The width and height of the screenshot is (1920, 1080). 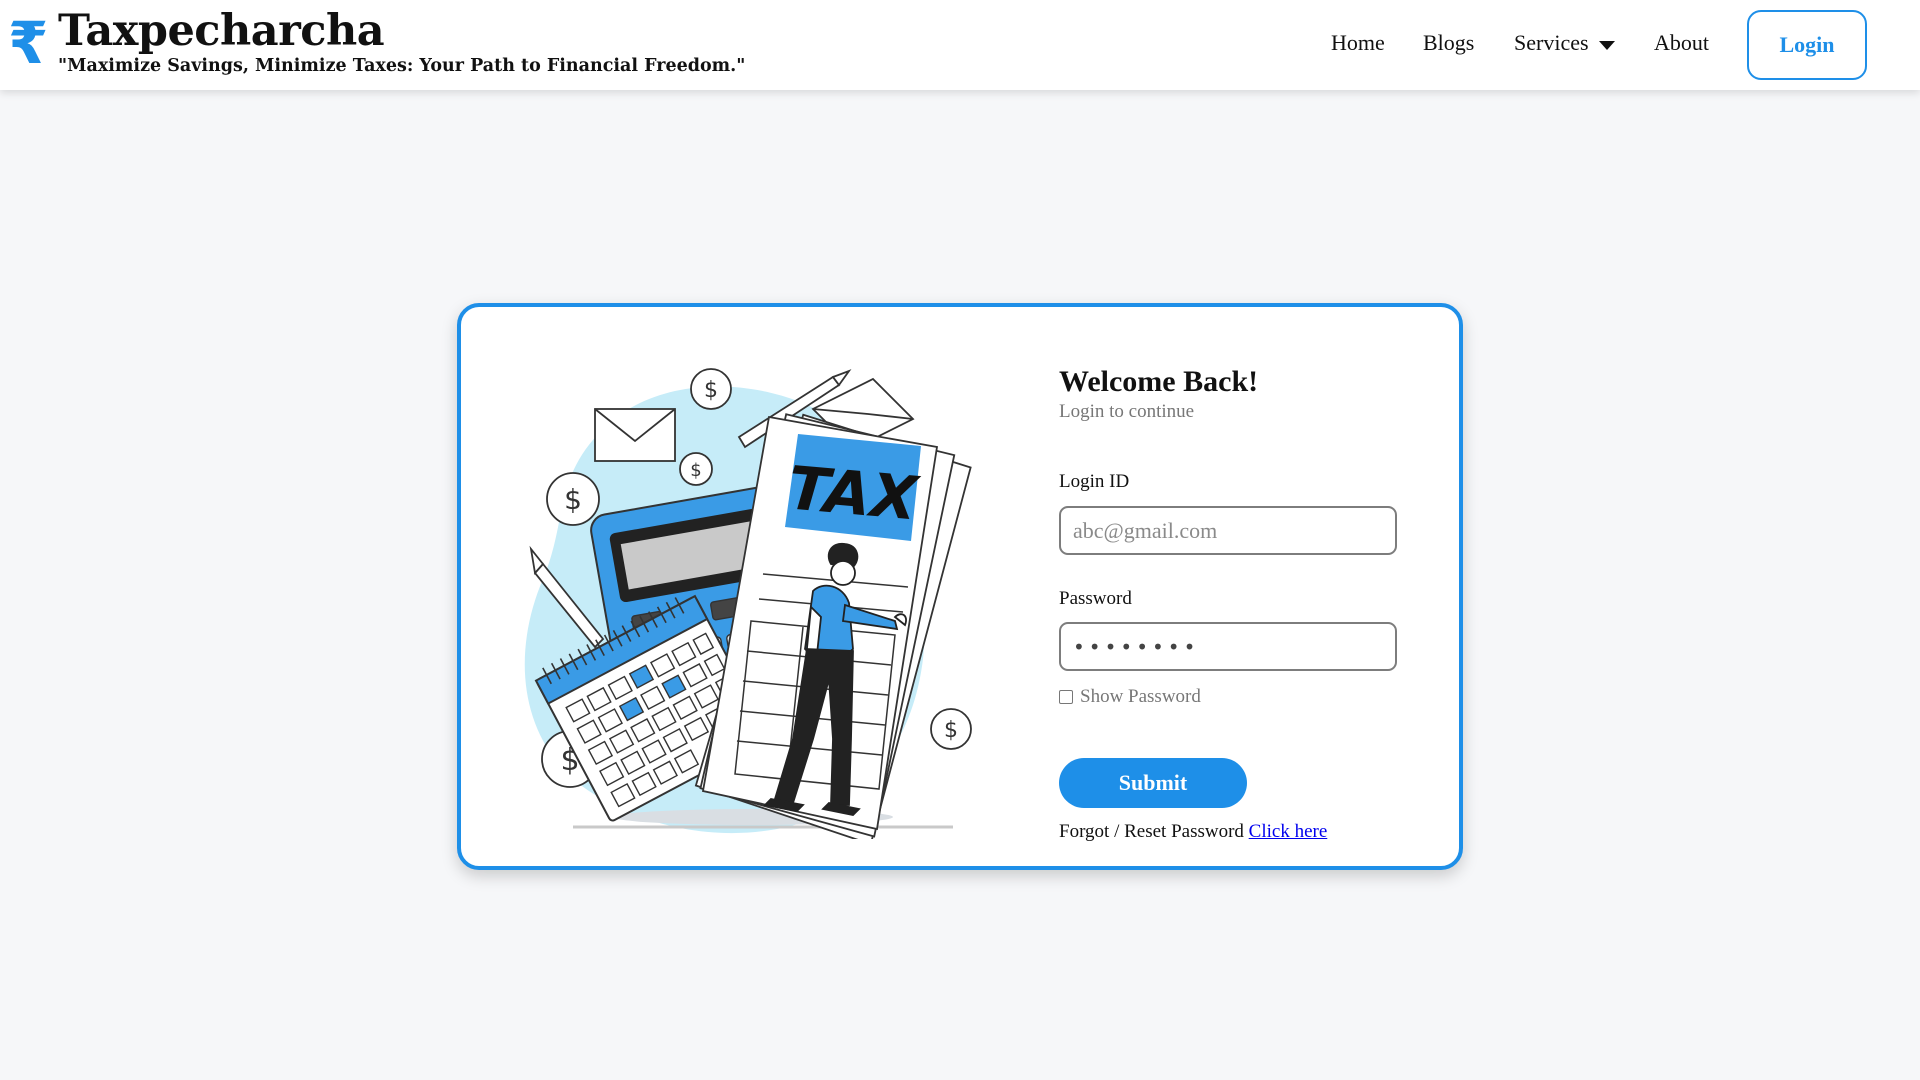 What do you see at coordinates (1159, 381) in the screenshot?
I see `welcome-heading: Welcome Back!` at bounding box center [1159, 381].